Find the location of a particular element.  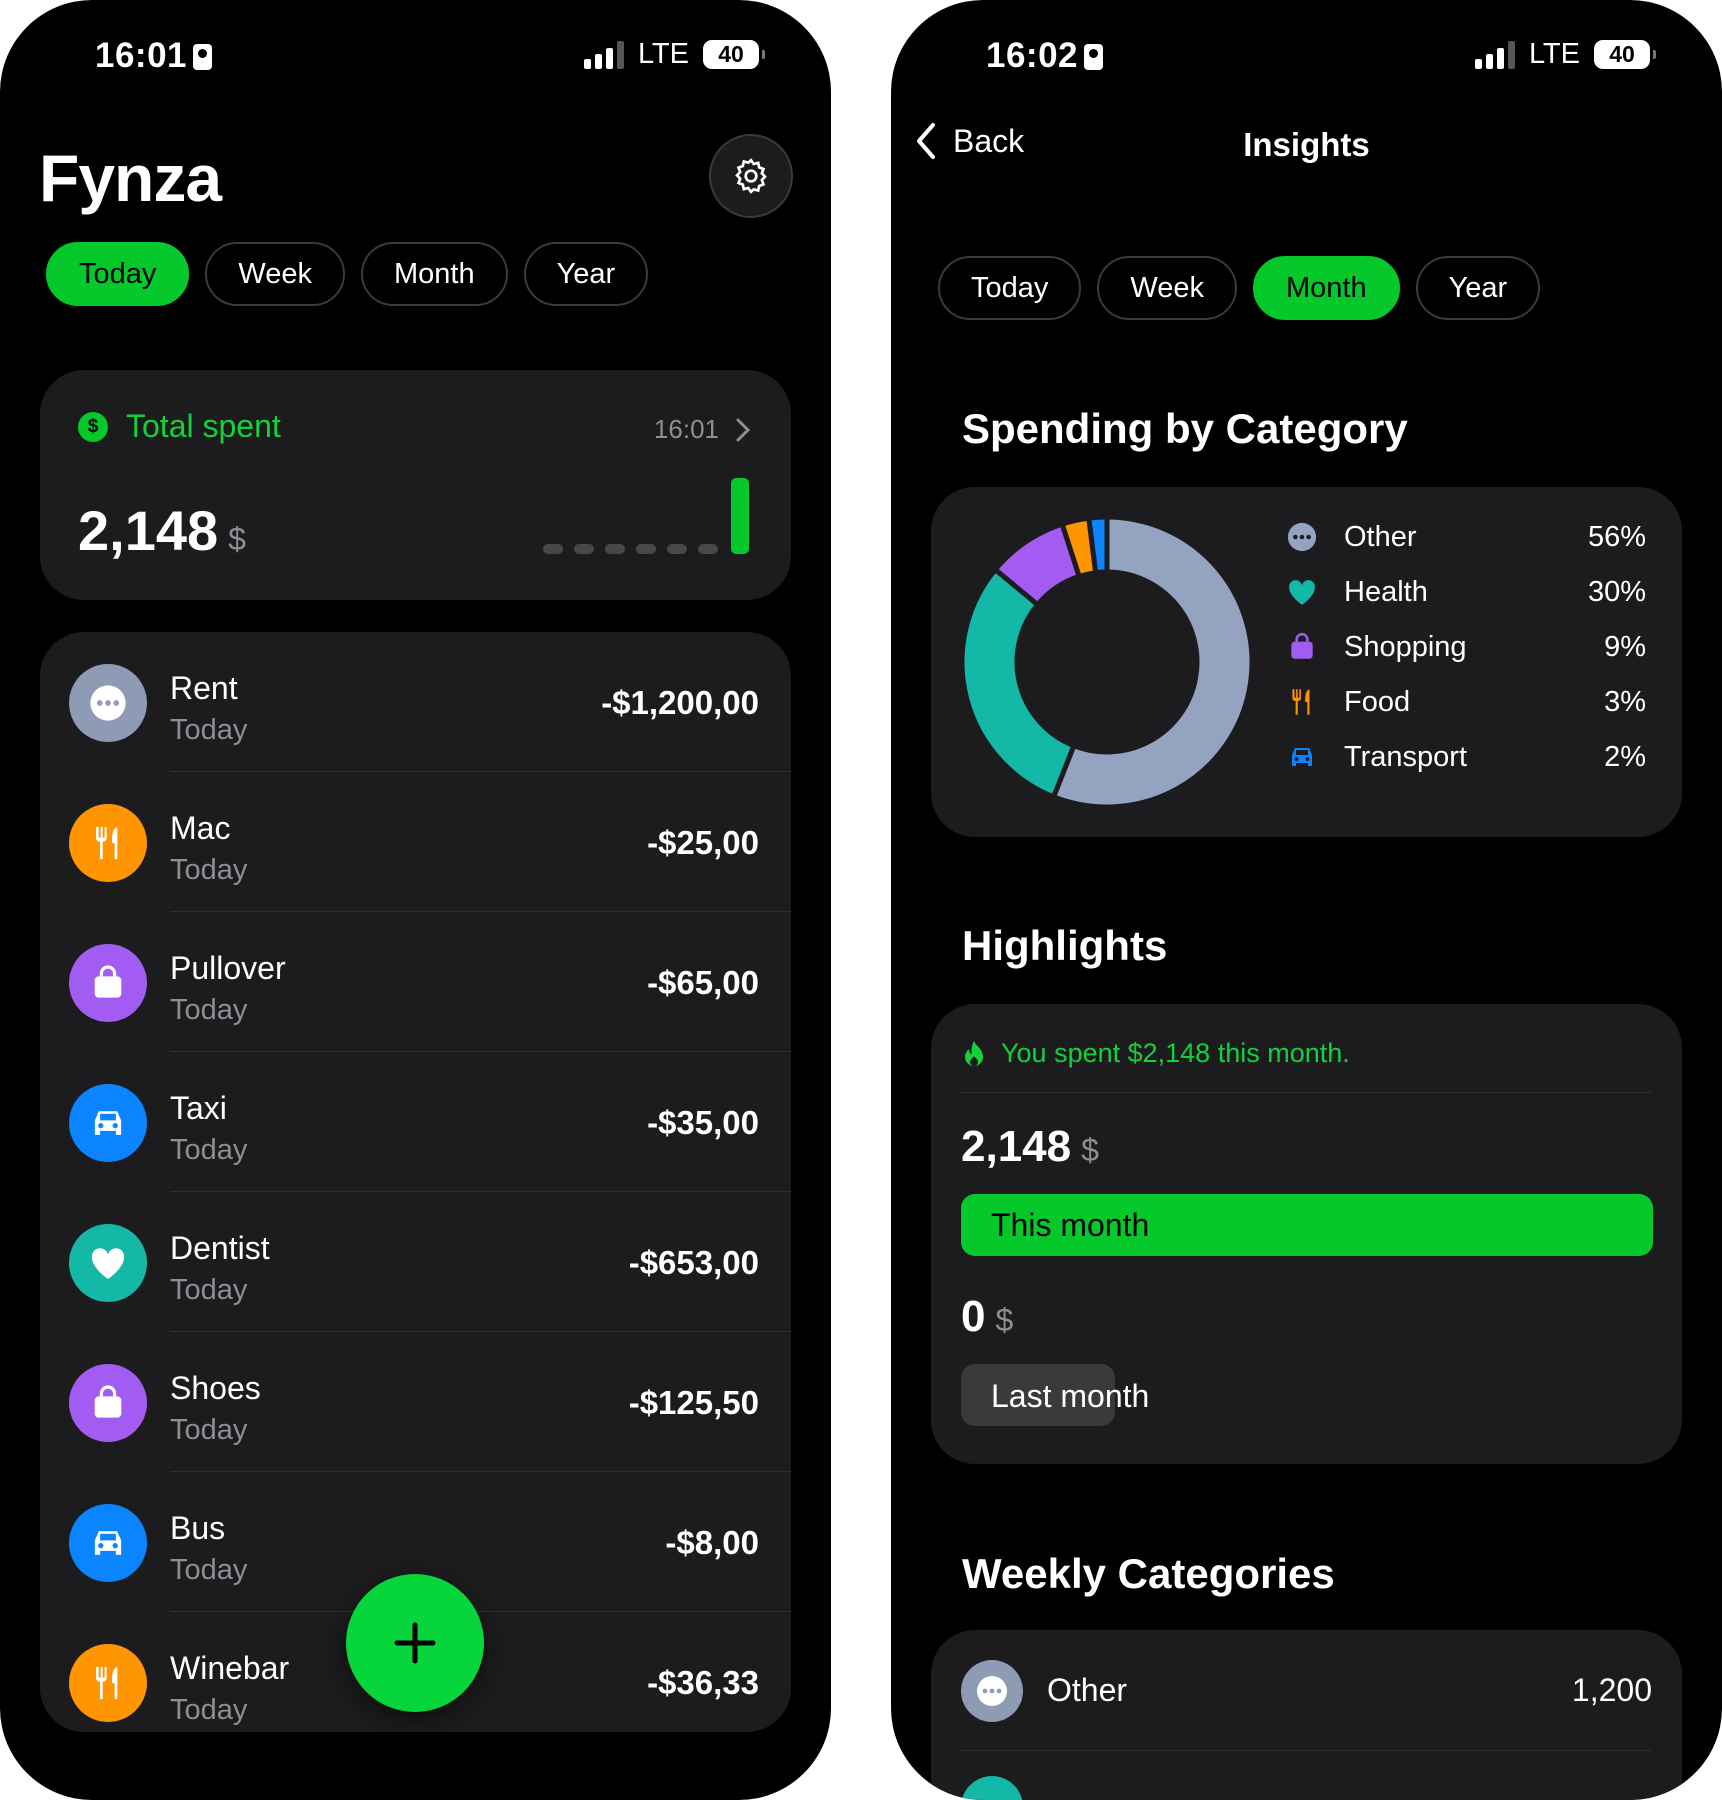

this-month-amount: 2,148 is located at coordinates (1016, 1146).